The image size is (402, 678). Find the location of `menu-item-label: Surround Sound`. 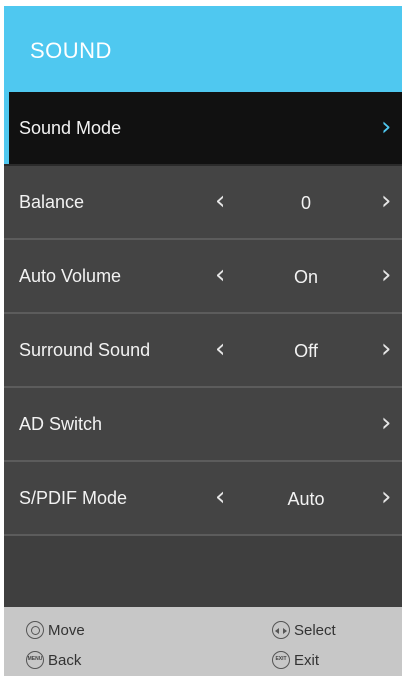

menu-item-label: Surround Sound is located at coordinates (85, 350).